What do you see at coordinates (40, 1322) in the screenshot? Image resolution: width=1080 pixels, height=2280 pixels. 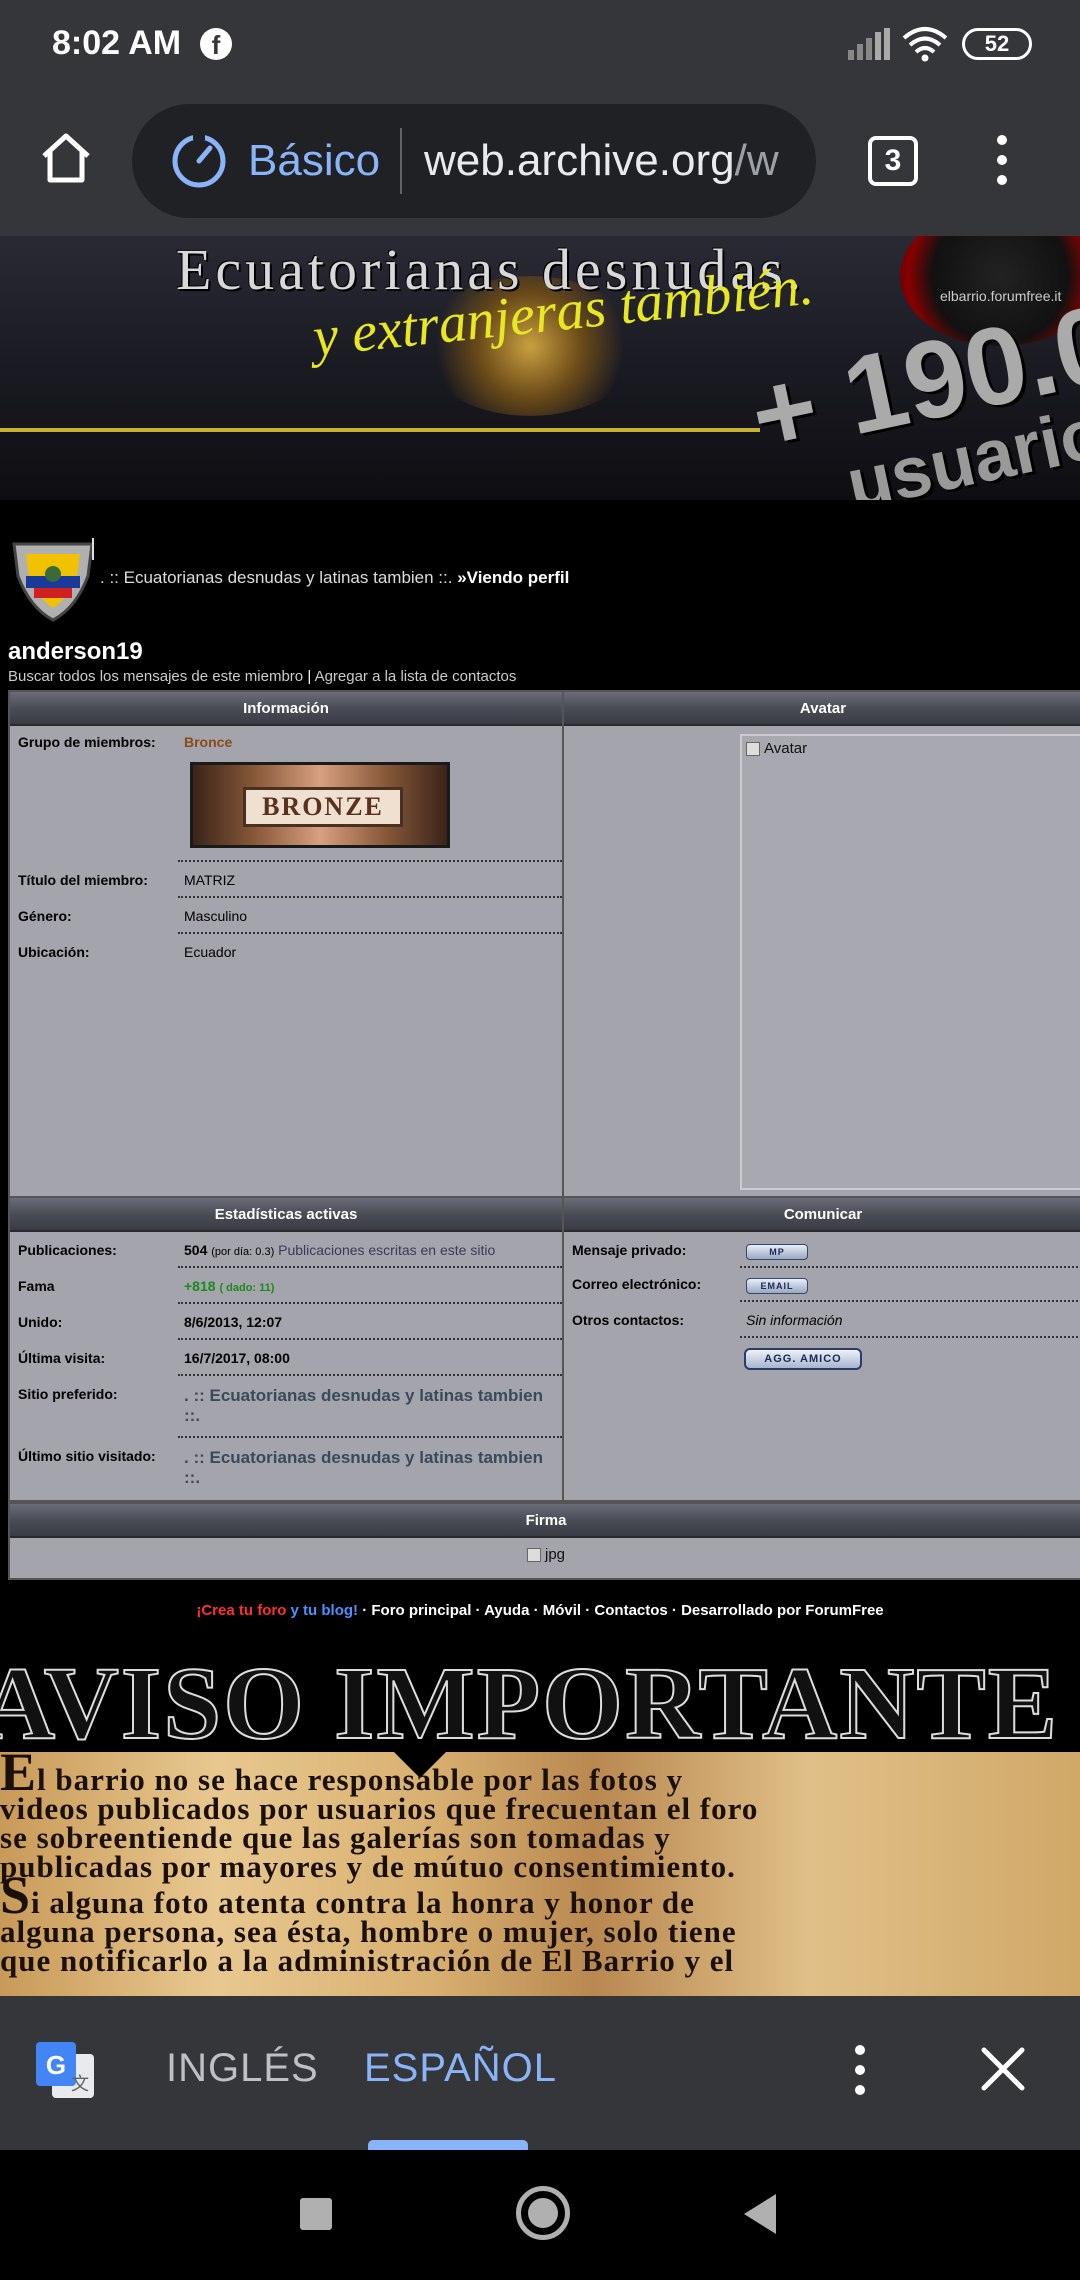 I see `joined-label: Unido:` at bounding box center [40, 1322].